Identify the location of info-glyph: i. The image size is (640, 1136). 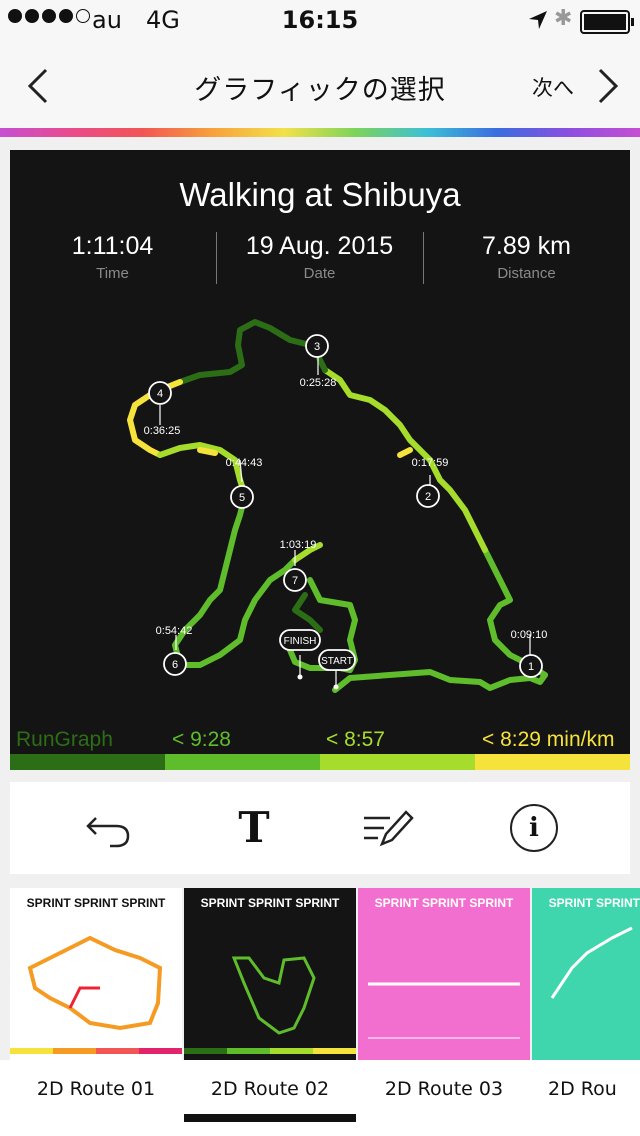
(534, 828).